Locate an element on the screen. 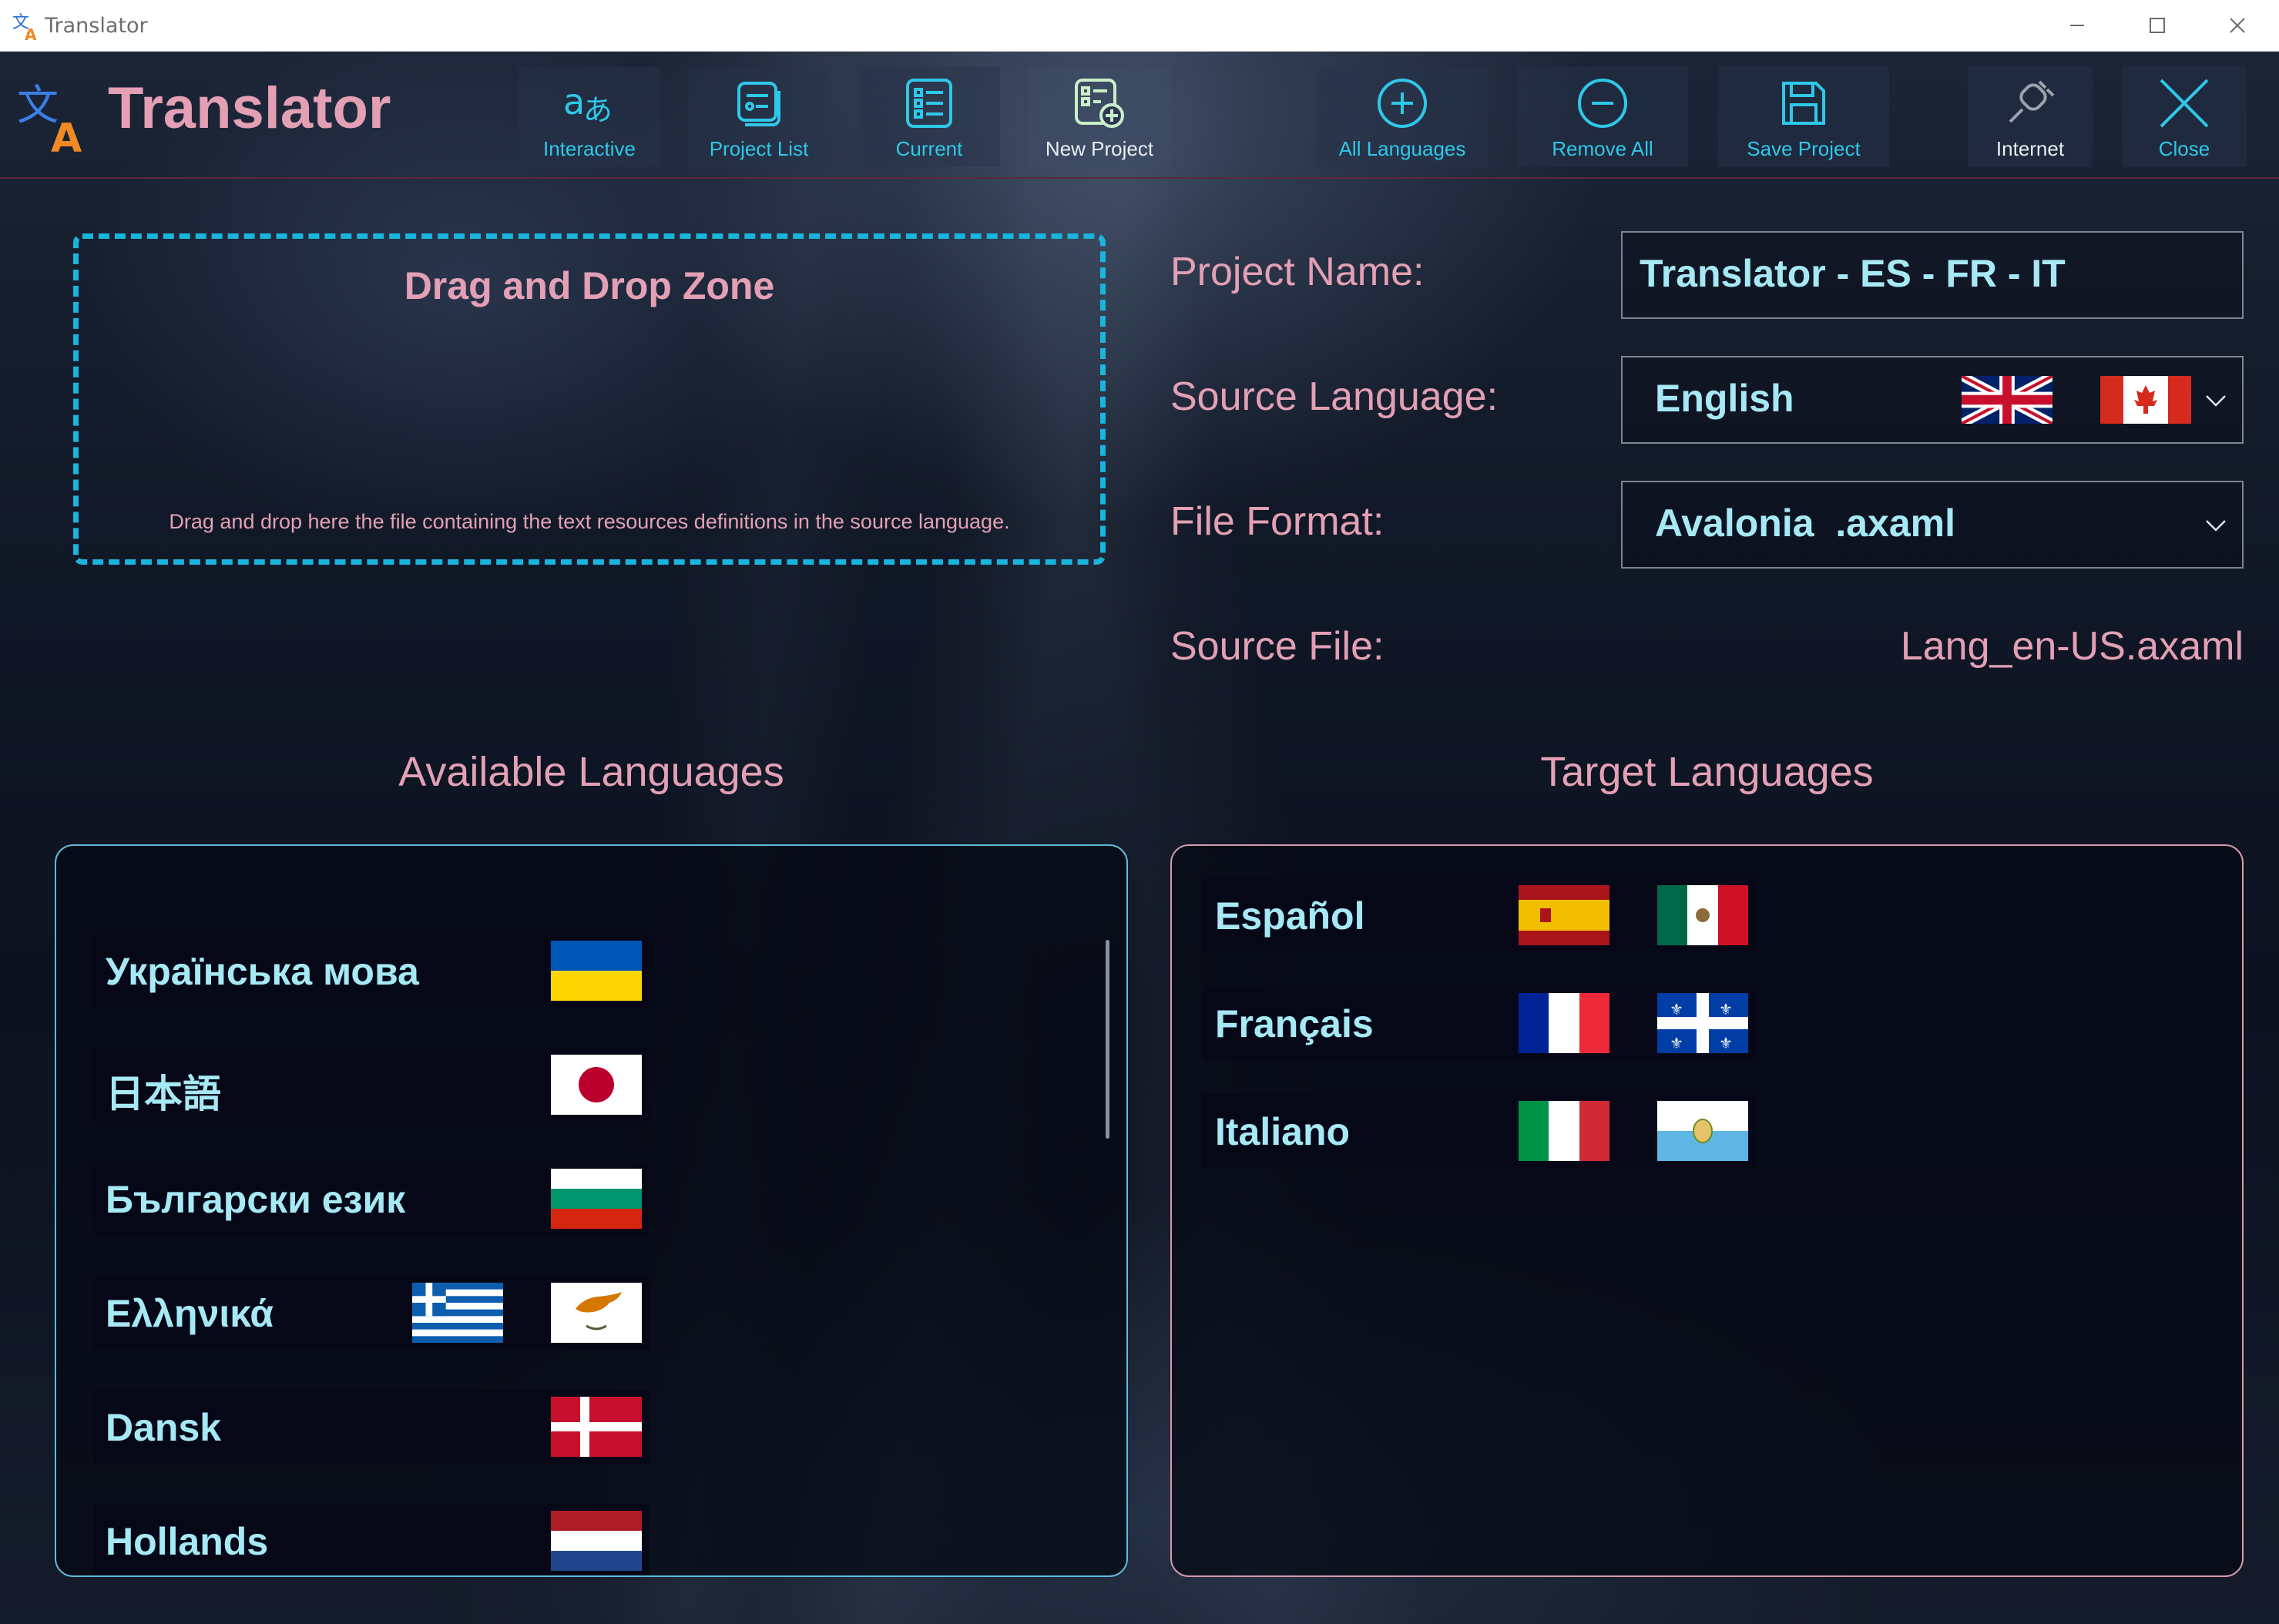 This screenshot has width=2279, height=1624. new-project-button: New Project is located at coordinates (1099, 117).